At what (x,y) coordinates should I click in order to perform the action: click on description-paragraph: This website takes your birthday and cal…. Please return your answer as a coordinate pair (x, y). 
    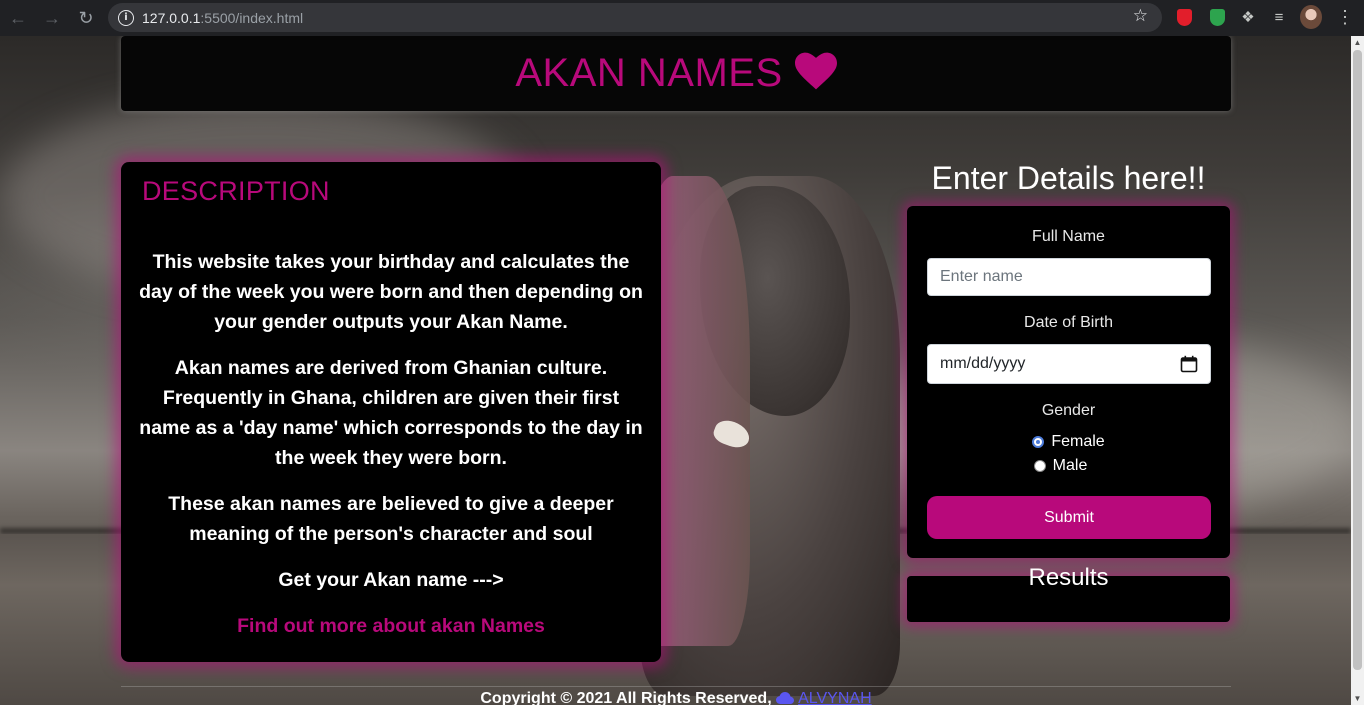
    Looking at the image, I should click on (391, 292).